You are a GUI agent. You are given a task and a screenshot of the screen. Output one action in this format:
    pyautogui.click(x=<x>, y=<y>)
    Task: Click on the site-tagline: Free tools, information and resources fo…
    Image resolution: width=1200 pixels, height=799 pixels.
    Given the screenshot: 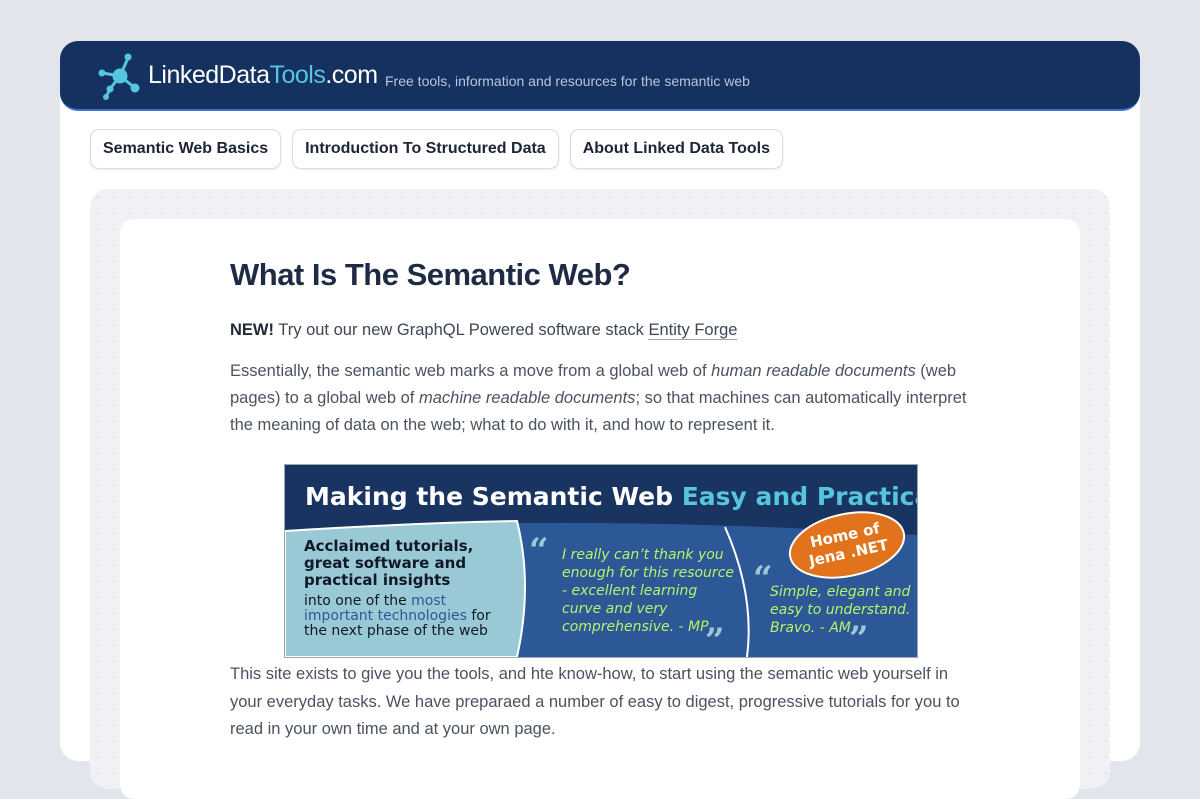 What is the action you would take?
    pyautogui.click(x=567, y=81)
    